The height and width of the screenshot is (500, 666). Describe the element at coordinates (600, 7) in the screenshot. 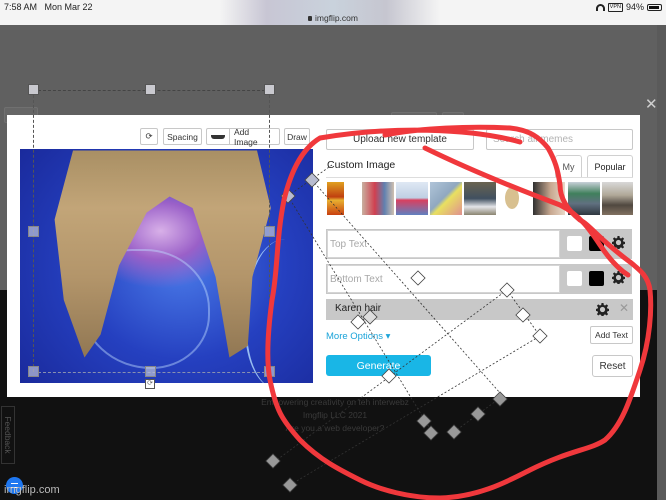

I see `wifi-icon` at that location.